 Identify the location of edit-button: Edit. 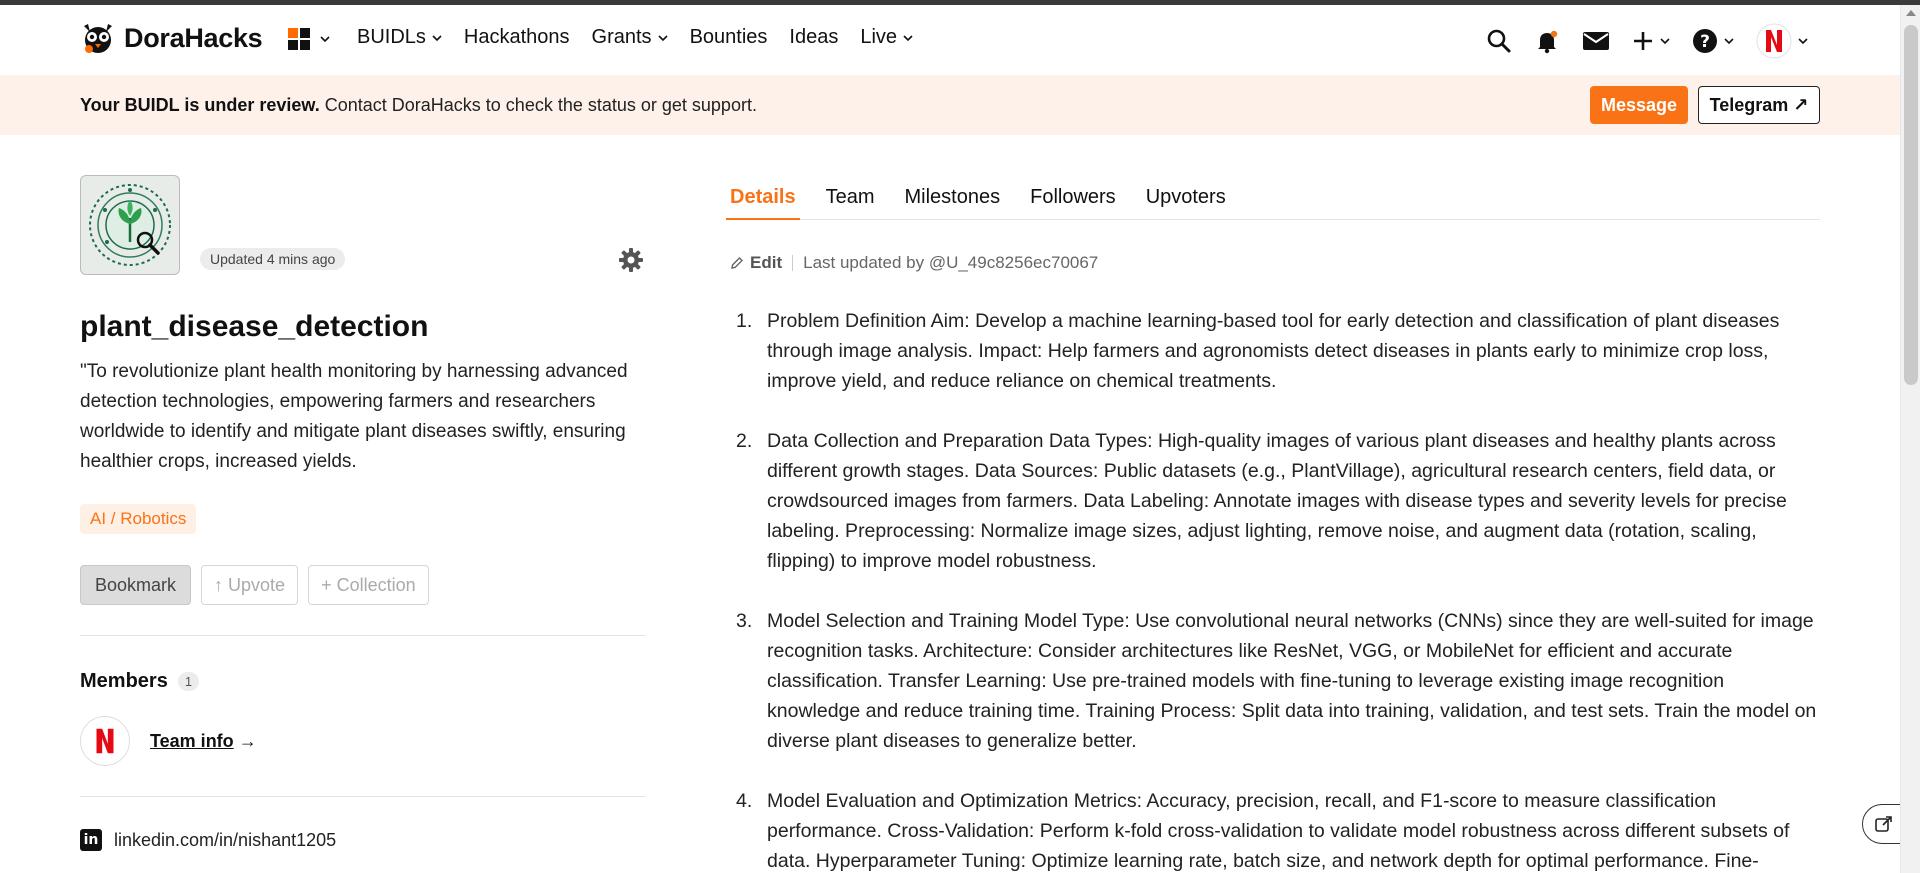
(756, 263).